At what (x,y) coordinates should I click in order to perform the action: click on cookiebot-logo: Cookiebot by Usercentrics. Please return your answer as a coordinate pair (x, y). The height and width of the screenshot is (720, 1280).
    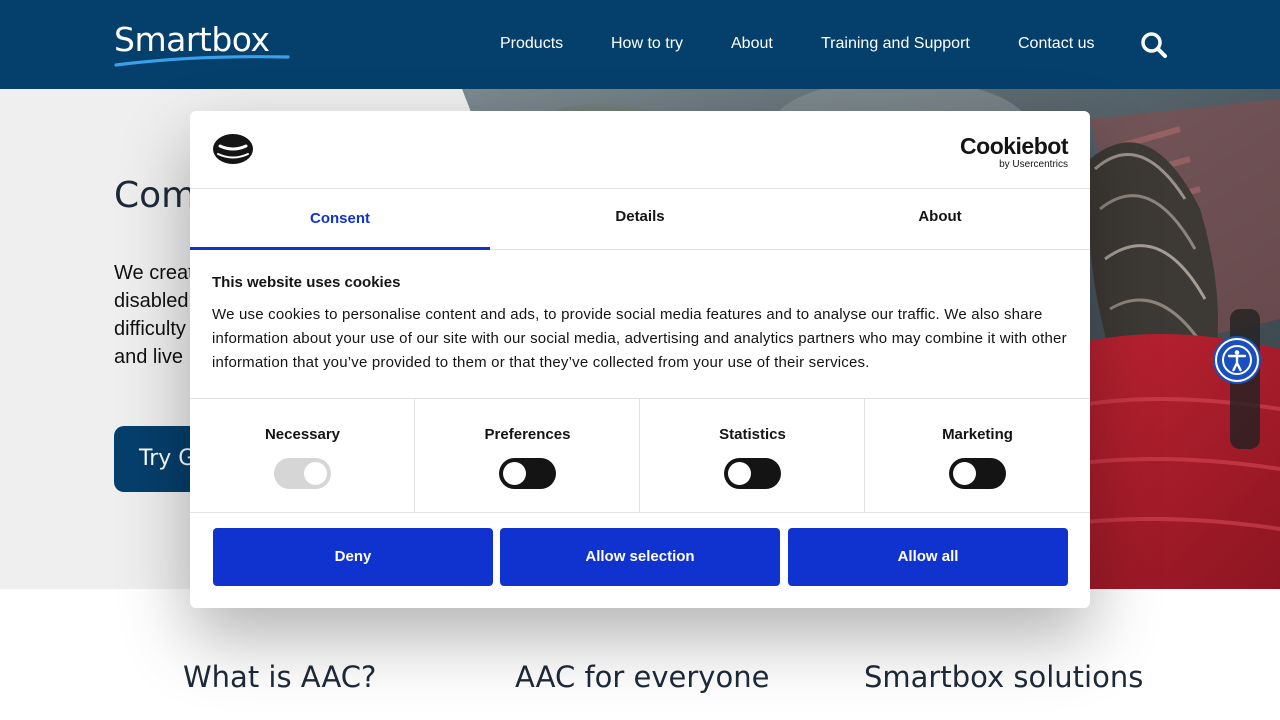
    Looking at the image, I should click on (1014, 151).